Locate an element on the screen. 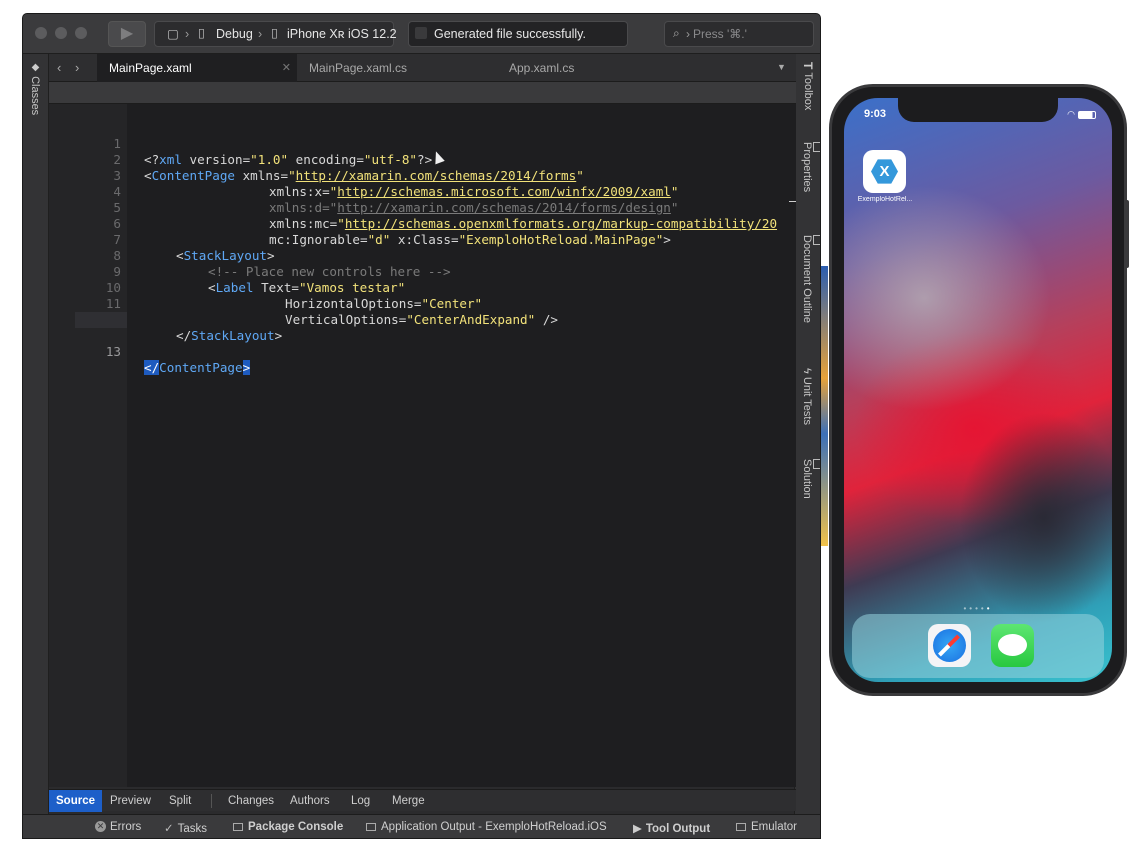  battery-icon is located at coordinates (1087, 114).